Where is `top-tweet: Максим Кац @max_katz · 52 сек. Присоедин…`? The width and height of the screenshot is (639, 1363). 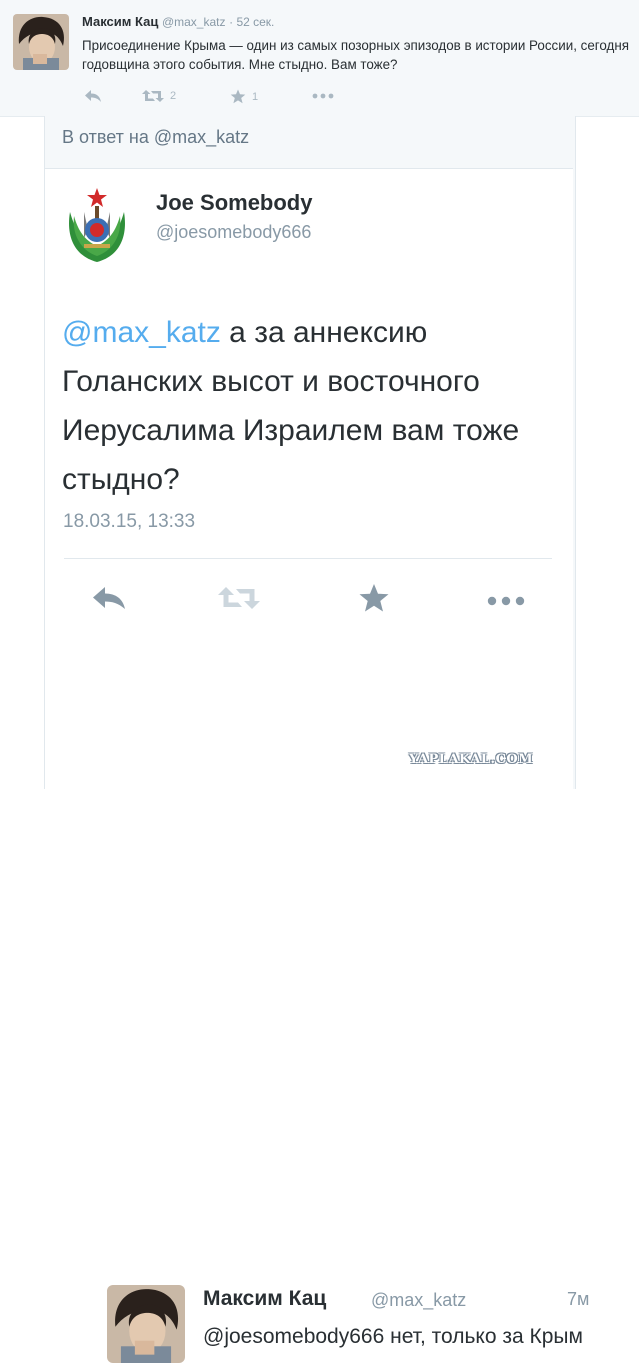
top-tweet: Максим Кац @max_katz · 52 сек. Присоедин… is located at coordinates (319, 58).